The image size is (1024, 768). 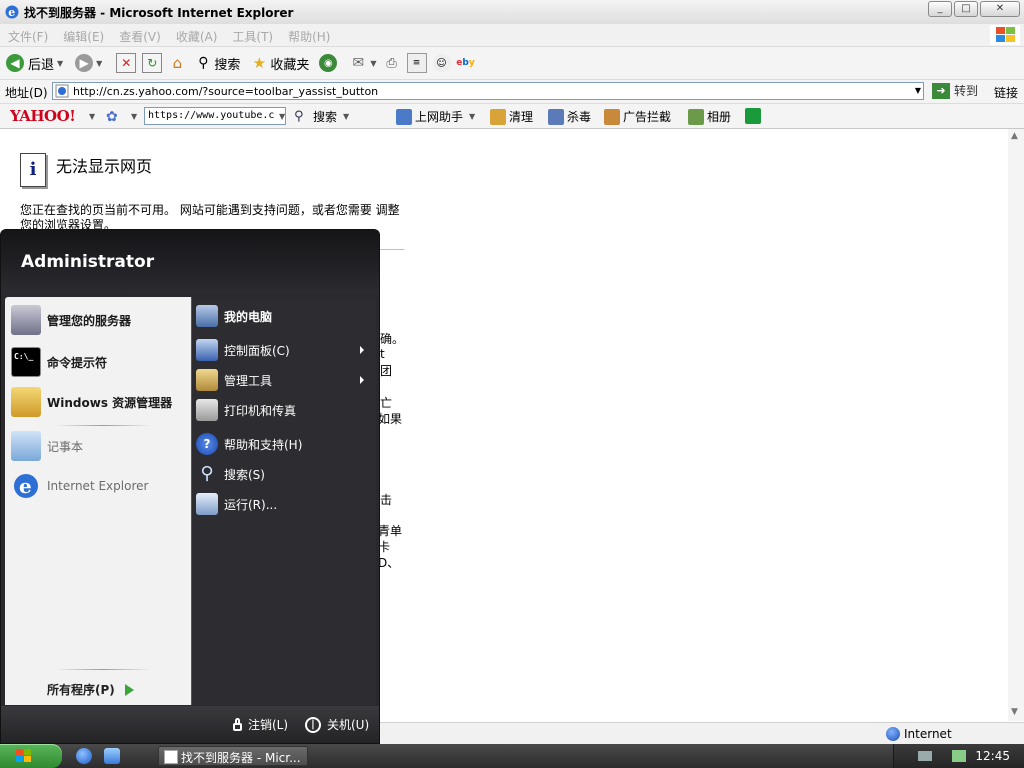 What do you see at coordinates (159, 13) in the screenshot?
I see `window-title: 找不到服务器 - Microsoft Internet Explorer` at bounding box center [159, 13].